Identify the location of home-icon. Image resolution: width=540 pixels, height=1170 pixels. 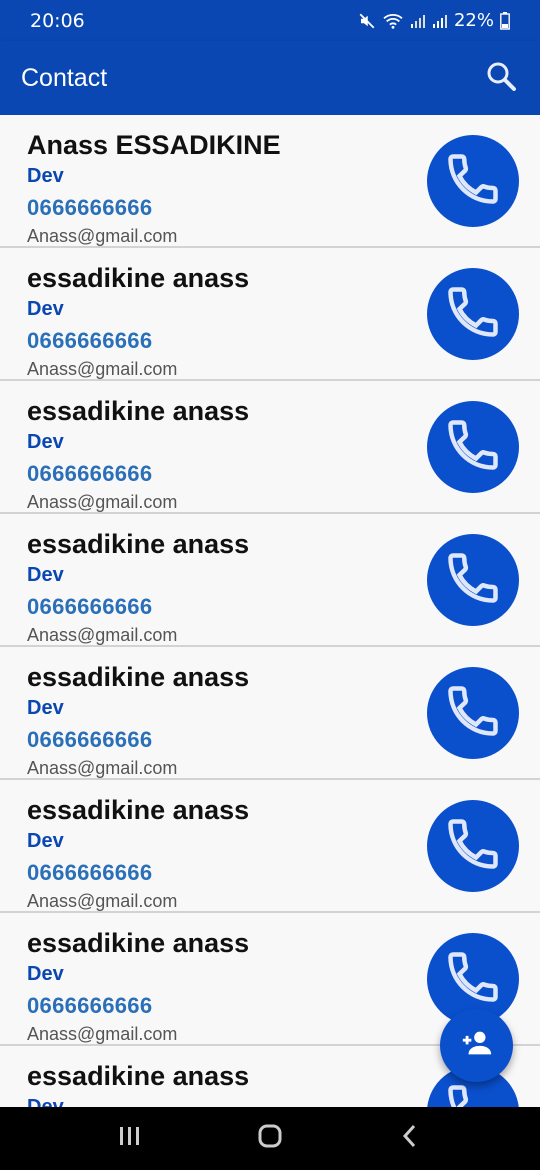
(270, 1138).